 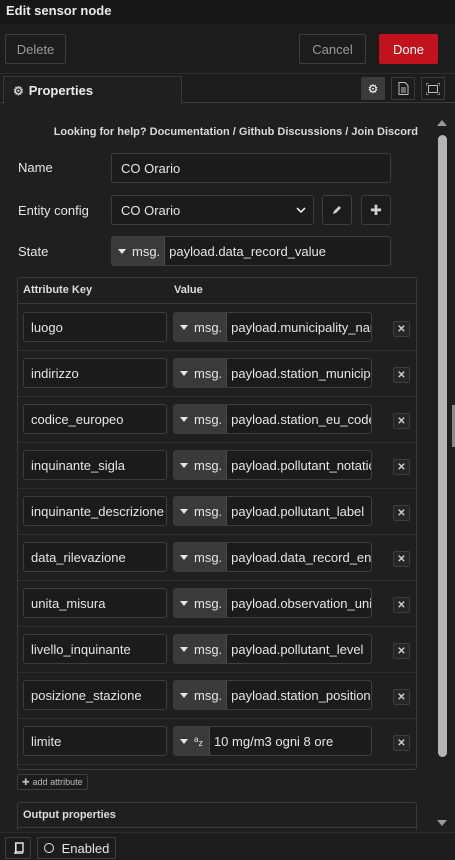 I want to click on enabled-toggle: Enabled, so click(x=76, y=848).